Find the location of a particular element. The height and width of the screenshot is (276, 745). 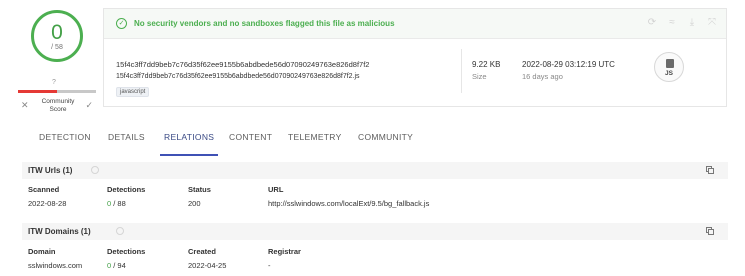

detection-score: 0 / 58 ? ✕ Community Score ✓ is located at coordinates (57, 64).